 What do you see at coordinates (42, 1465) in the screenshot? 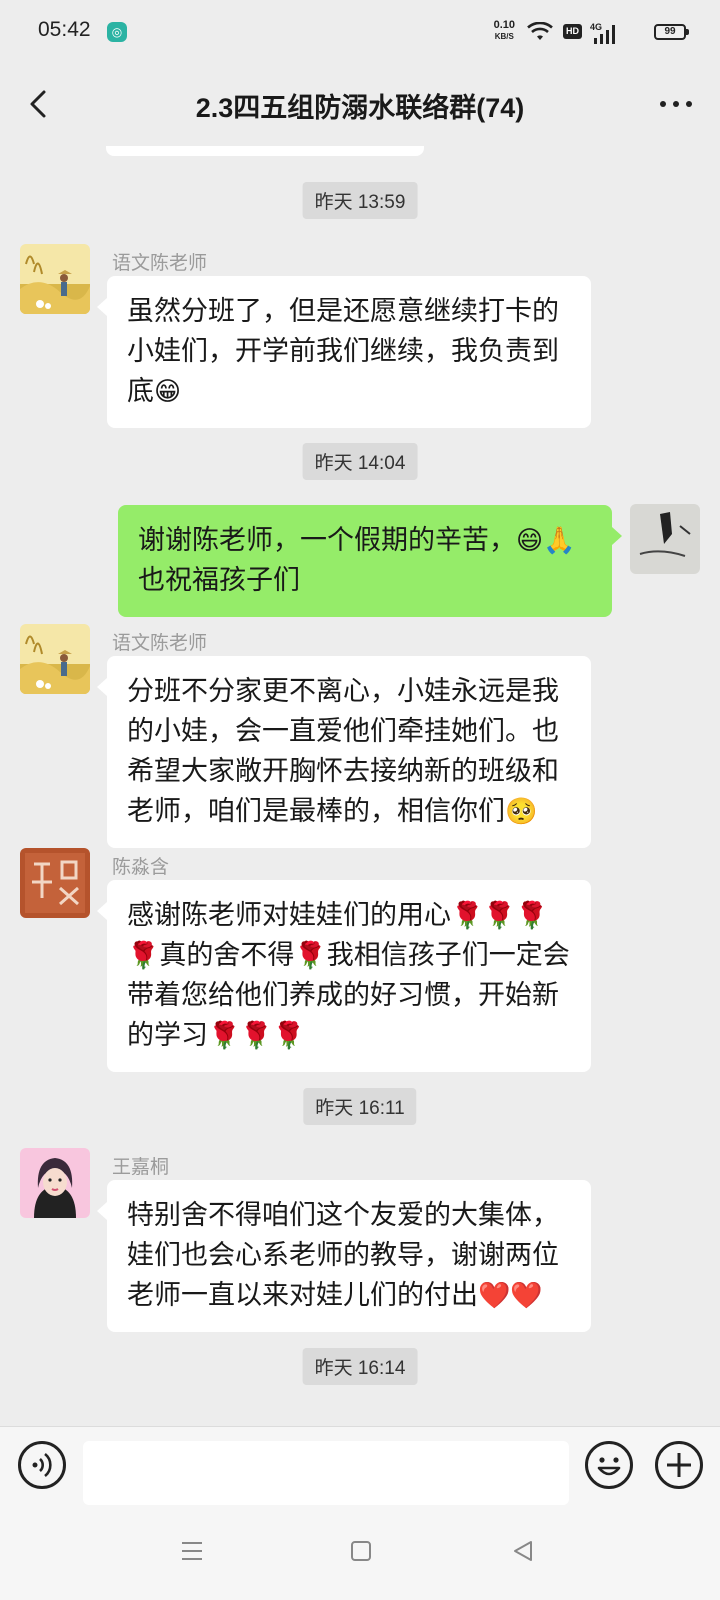
I see `voice-icon` at bounding box center [42, 1465].